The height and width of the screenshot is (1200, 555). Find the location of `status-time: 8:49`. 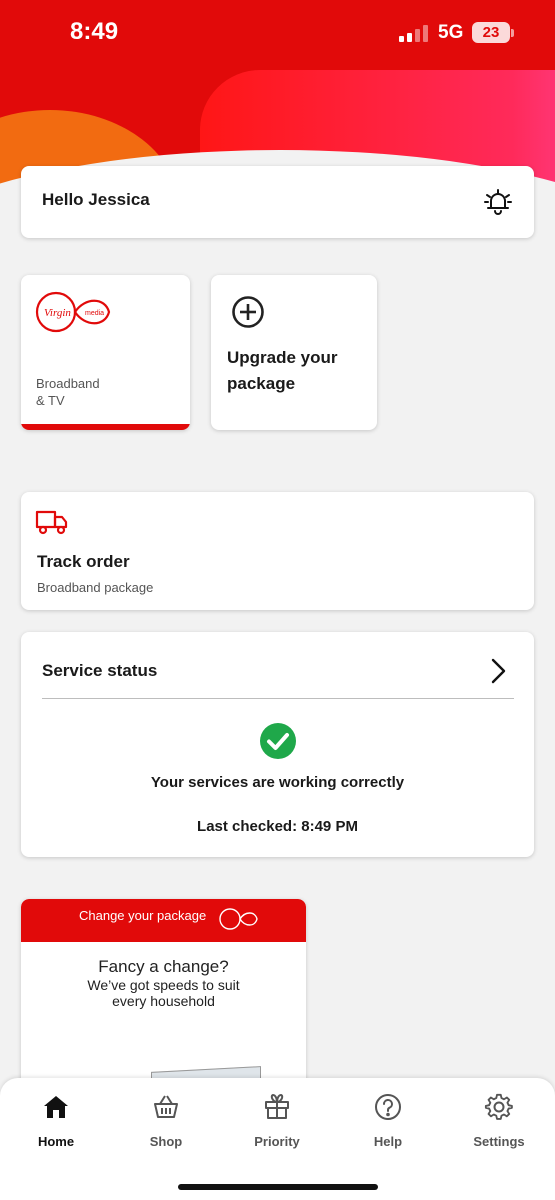

status-time: 8:49 is located at coordinates (94, 31).